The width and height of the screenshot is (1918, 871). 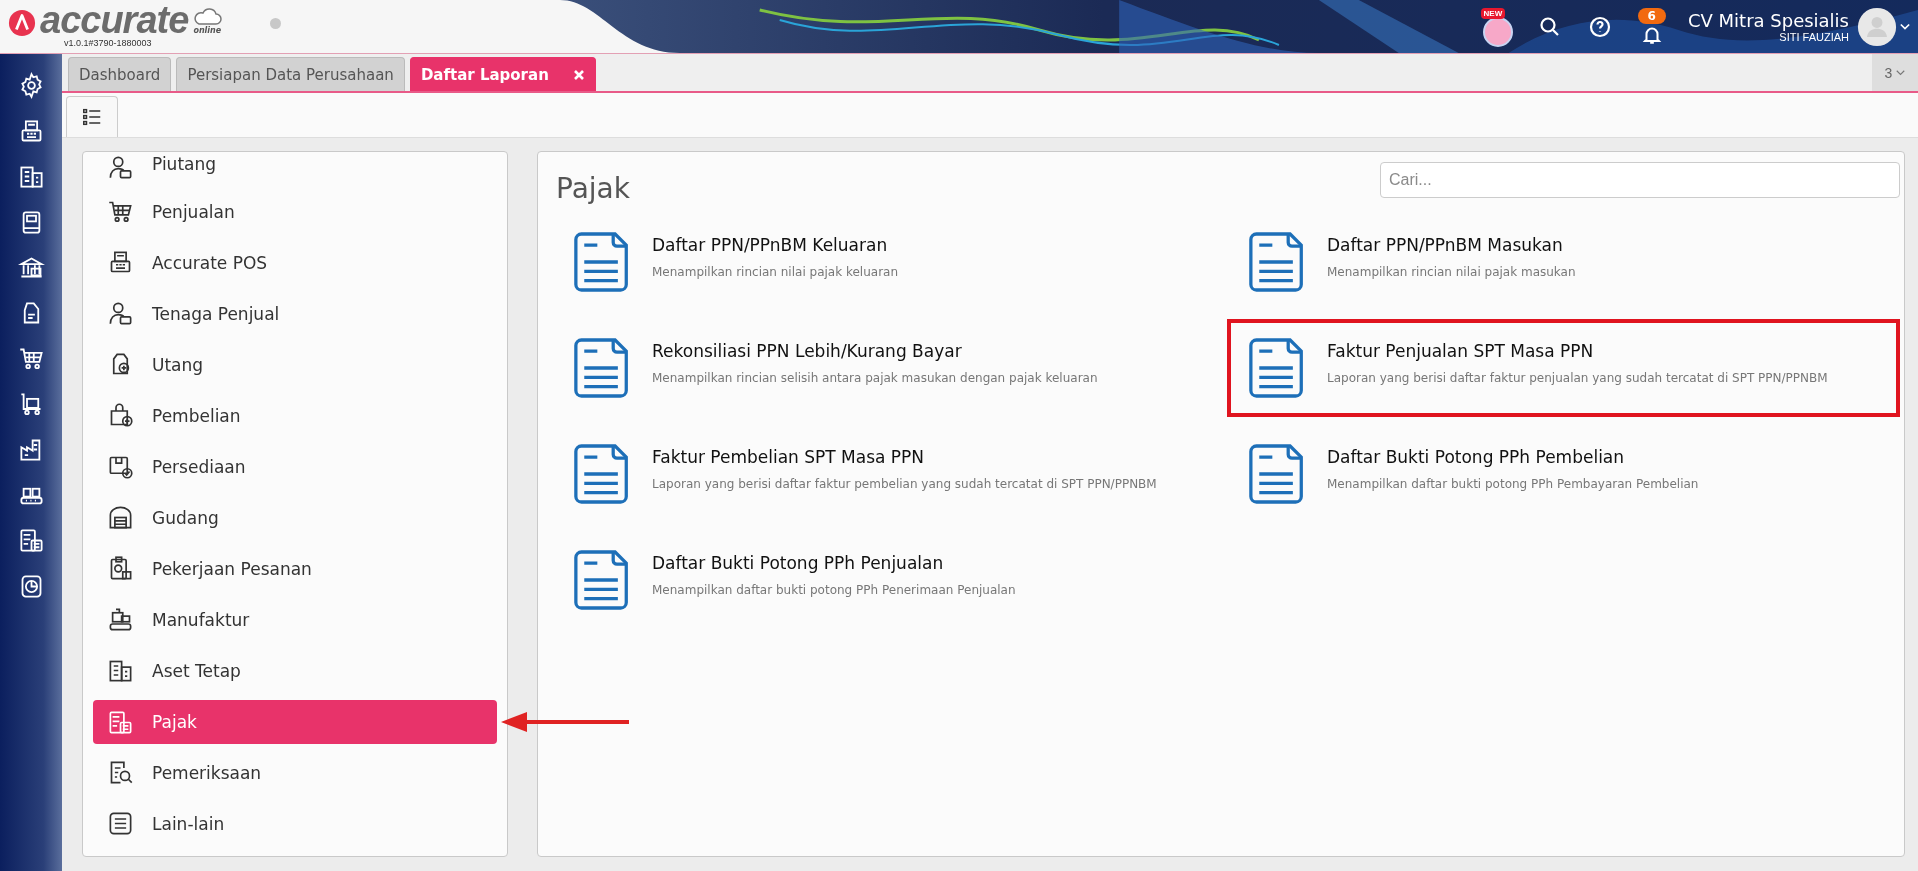 What do you see at coordinates (1451, 272) in the screenshot?
I see `report-description: Menampilkan rincian nilai pajak masukan` at bounding box center [1451, 272].